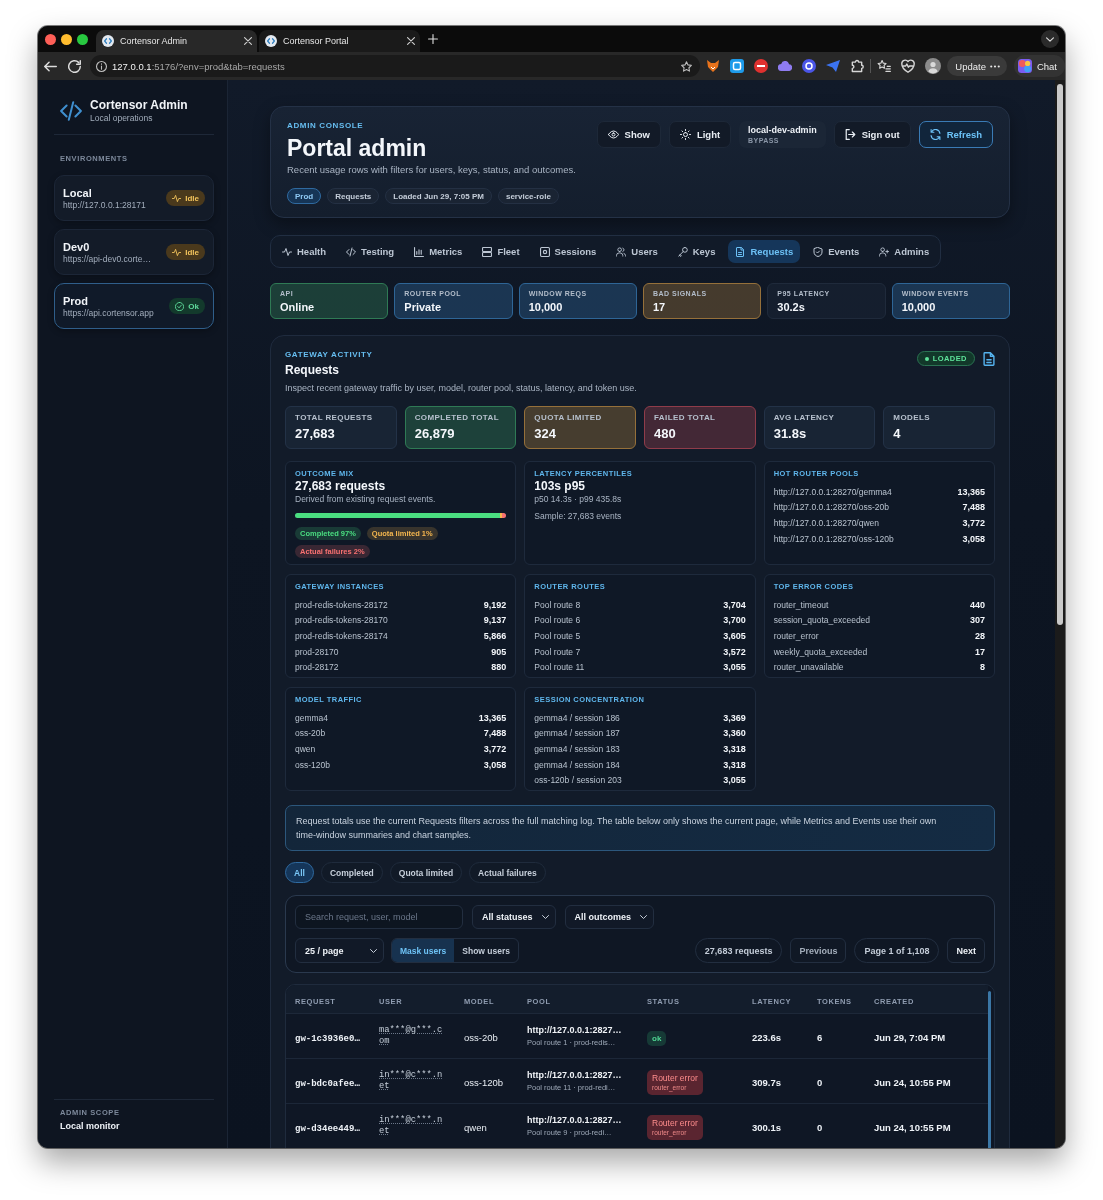  I want to click on context-chip: Loaded Jun 29, 7:05 PM, so click(438, 196).